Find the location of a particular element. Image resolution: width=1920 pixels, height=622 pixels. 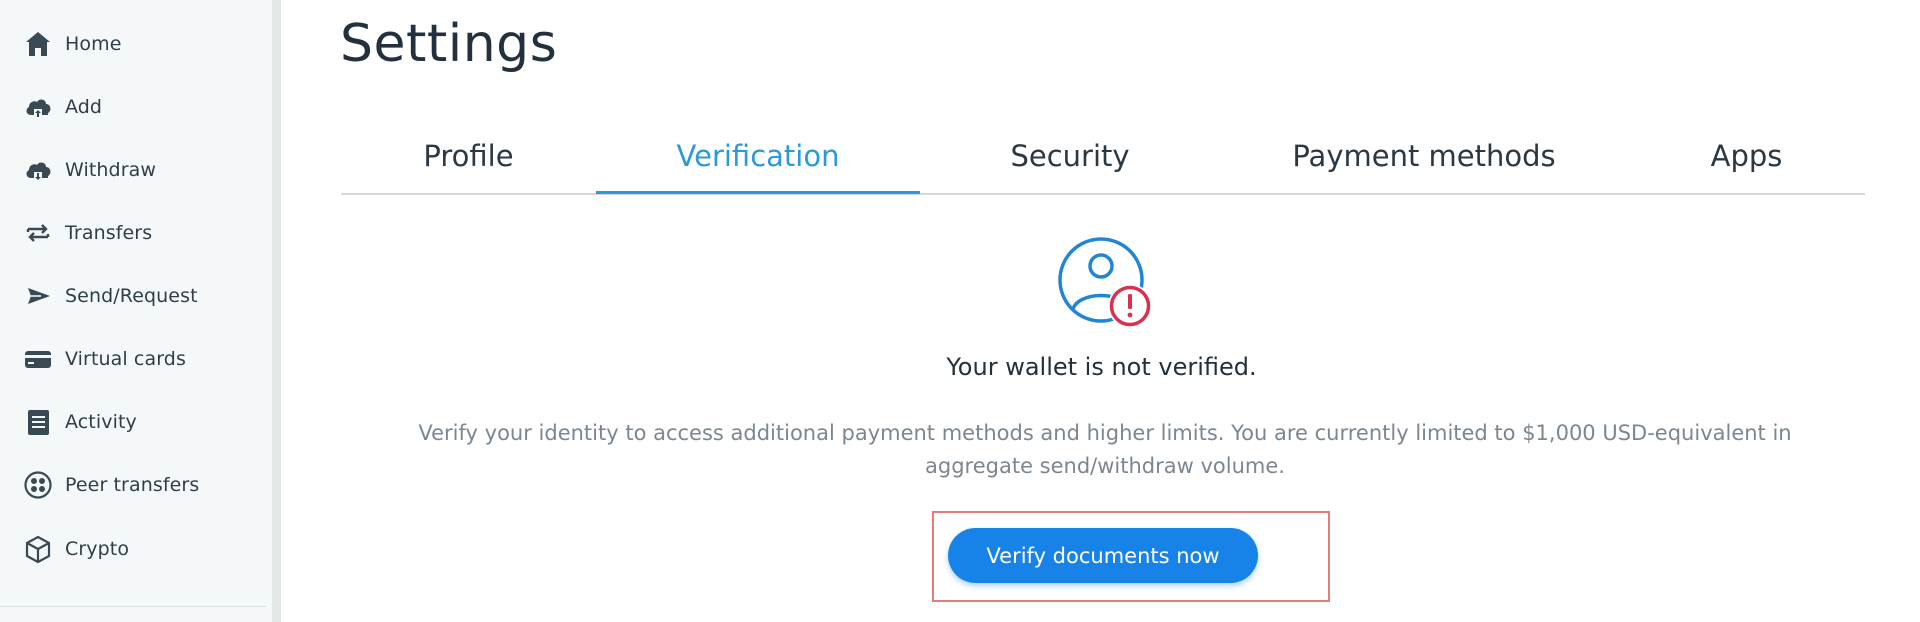

sidebar-item-add: Add is located at coordinates (133, 107).